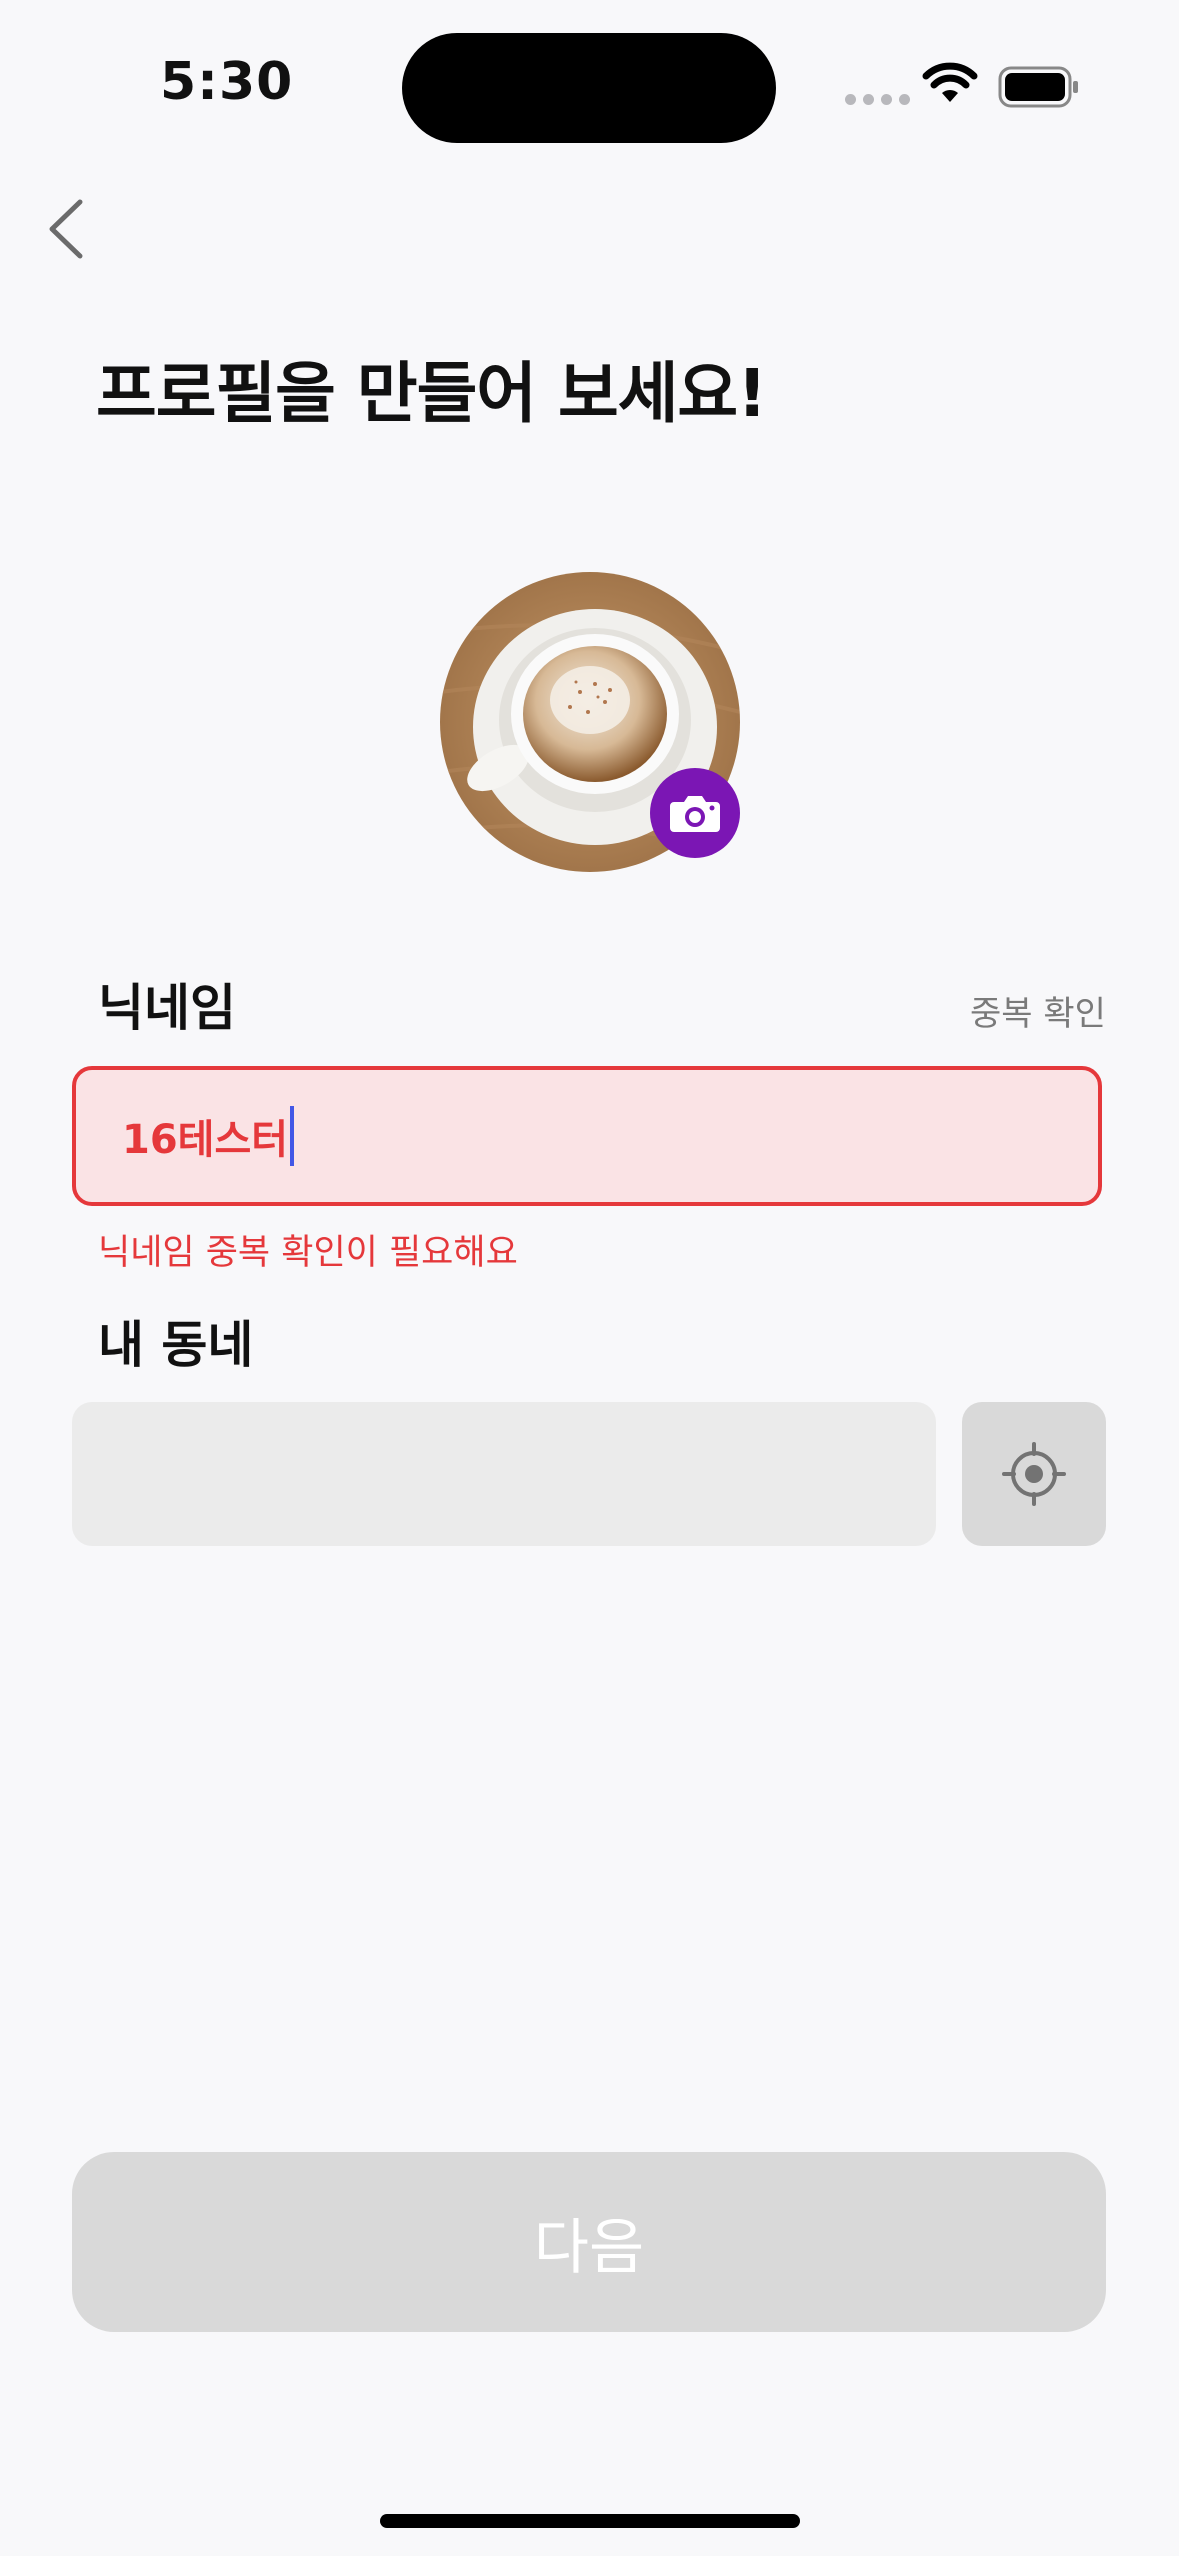  I want to click on crosshair-location-icon, so click(1034, 1474).